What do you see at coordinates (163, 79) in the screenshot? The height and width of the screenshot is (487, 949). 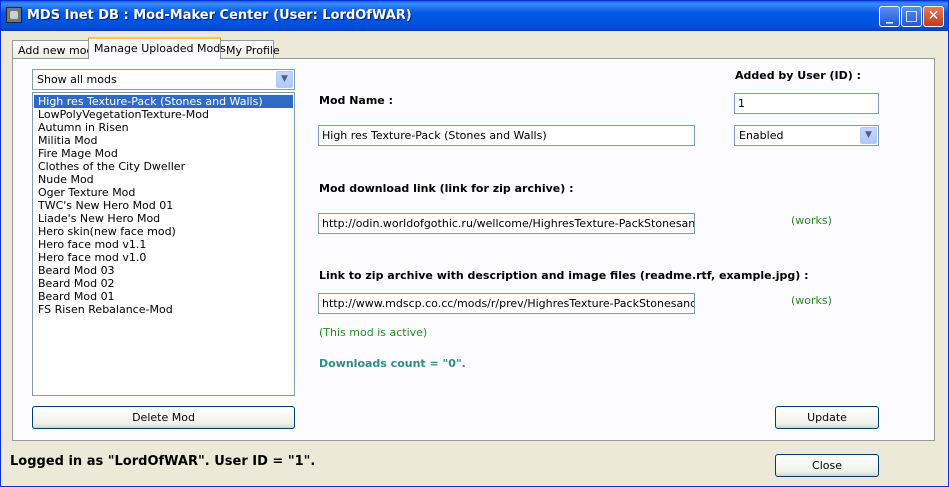 I see `filter-dropdown: Show all mods ▼` at bounding box center [163, 79].